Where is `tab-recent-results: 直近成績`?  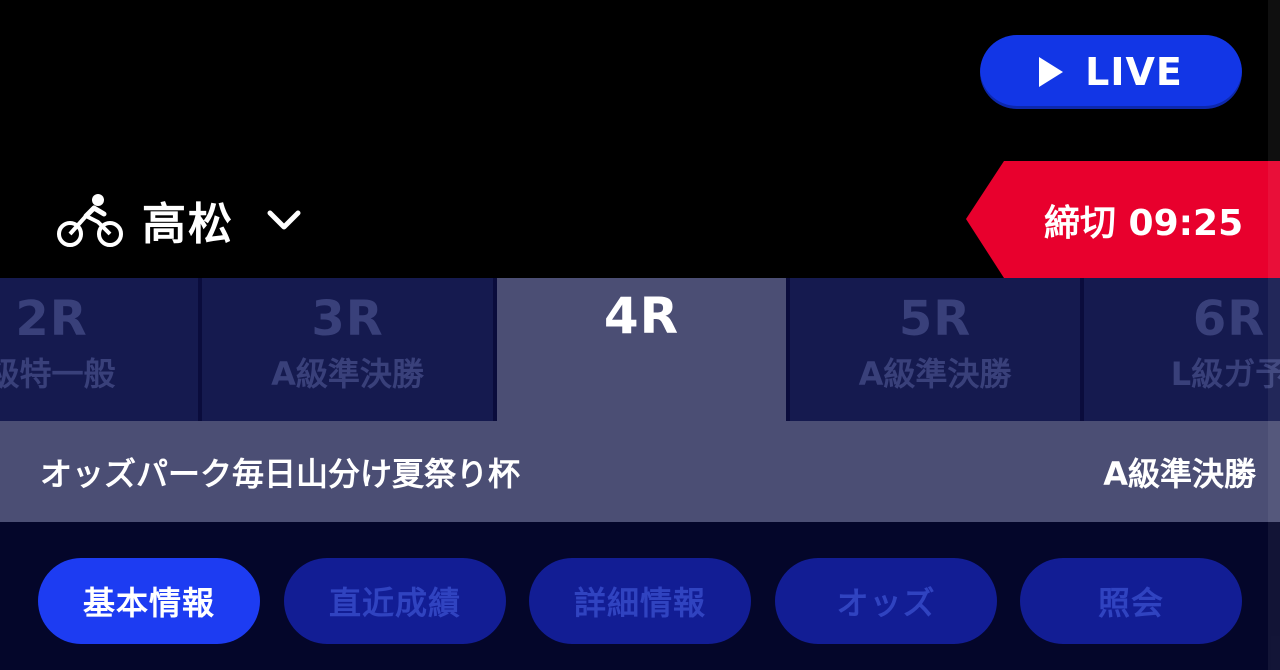 tab-recent-results: 直近成績 is located at coordinates (395, 601).